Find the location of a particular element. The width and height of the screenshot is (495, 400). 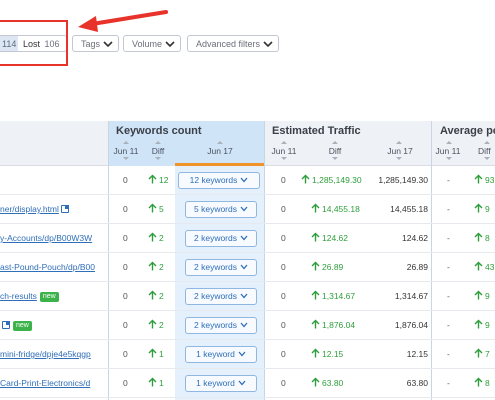

keywords-button-label: 5 keywords is located at coordinates (215, 209).